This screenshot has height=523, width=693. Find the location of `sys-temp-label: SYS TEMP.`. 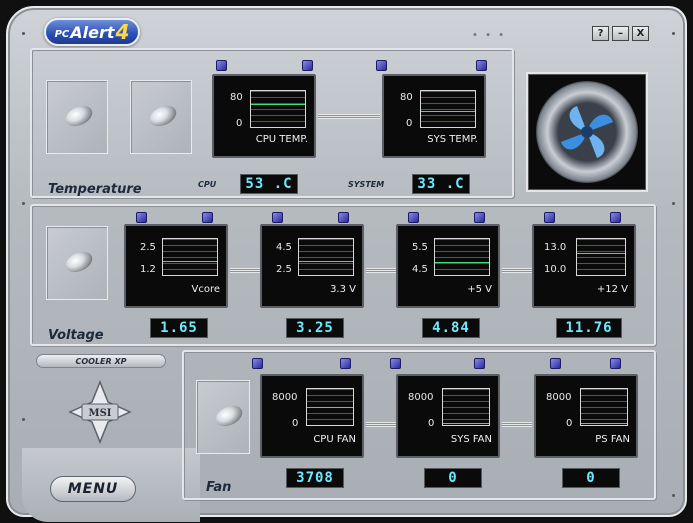

sys-temp-label: SYS TEMP. is located at coordinates (452, 139).